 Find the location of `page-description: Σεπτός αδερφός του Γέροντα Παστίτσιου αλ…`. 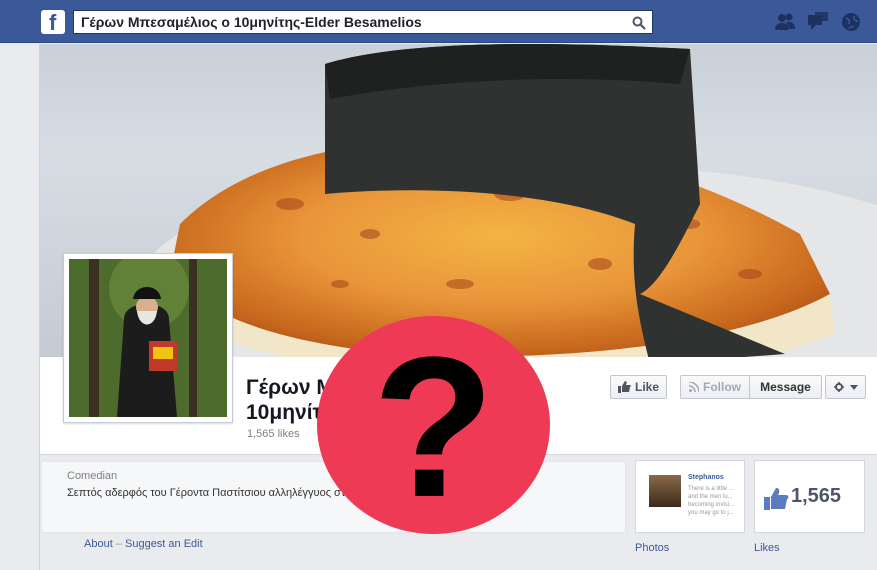

page-description: Σεπτός αδερφός του Γέροντα Παστίτσιου αλ… is located at coordinates (218, 493).